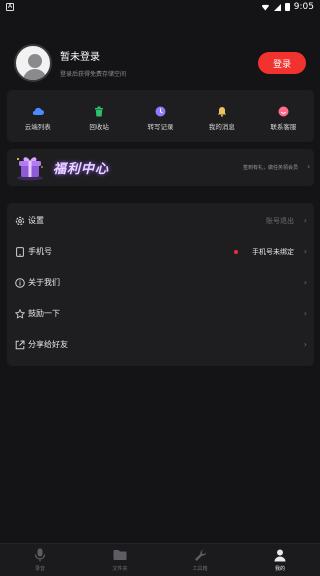 This screenshot has height=576, width=320. I want to click on welfare-subtitle: 签到有礼，做任务领会员, so click(271, 168).